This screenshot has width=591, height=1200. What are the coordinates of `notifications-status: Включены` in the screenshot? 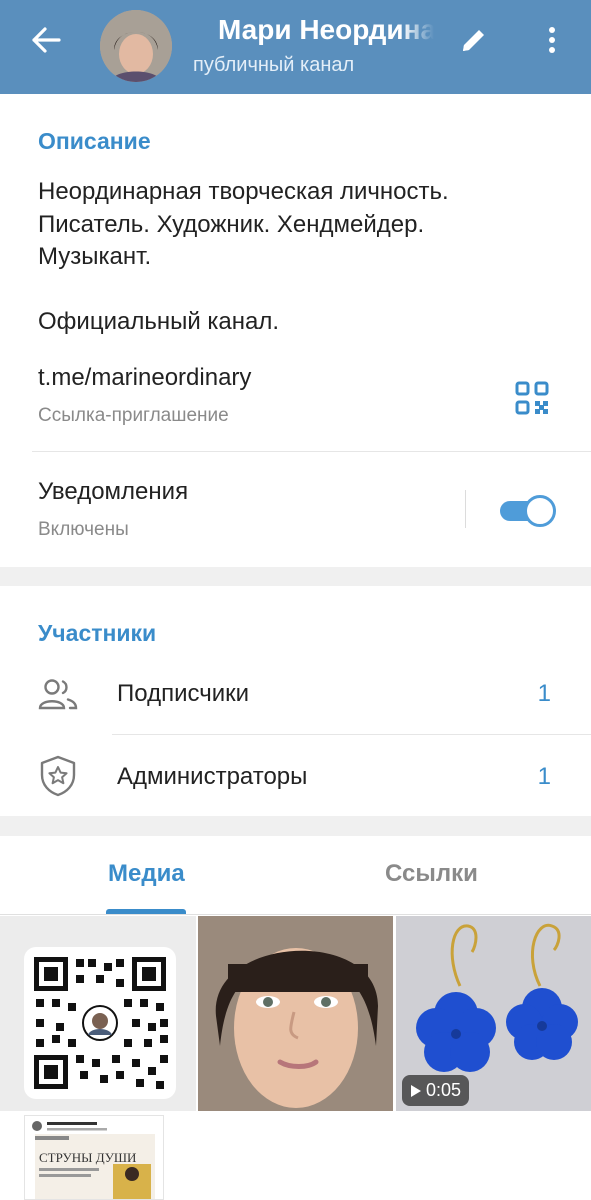 It's located at (83, 529).